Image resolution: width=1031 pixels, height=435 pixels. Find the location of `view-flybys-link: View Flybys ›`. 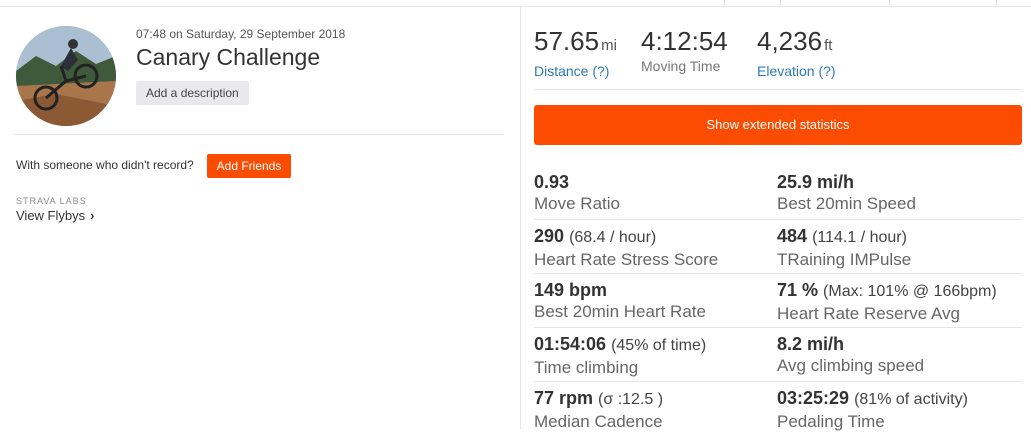

view-flybys-link: View Flybys › is located at coordinates (55, 215).